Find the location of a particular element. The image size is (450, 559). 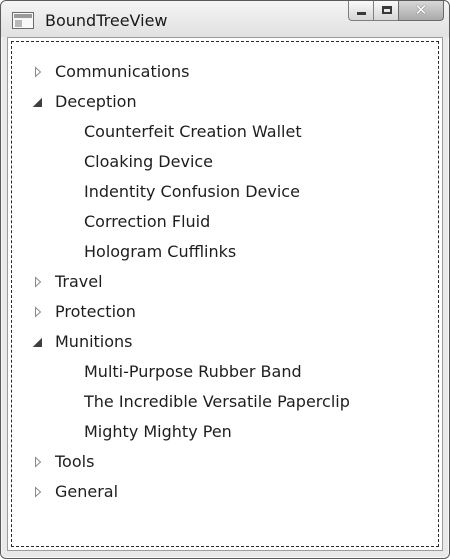

tree-child-item: Cloaking Device is located at coordinates (225, 162).